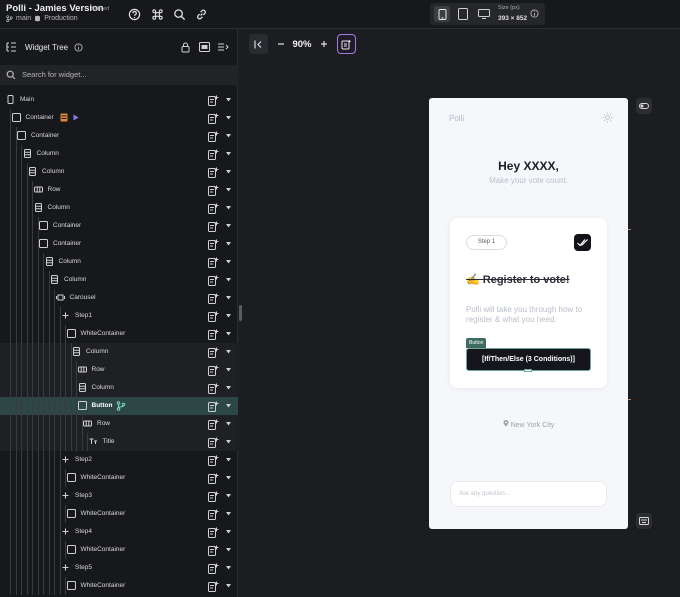 The height and width of the screenshot is (597, 680). Describe the element at coordinates (528, 359) in the screenshot. I see `conditional-button: [If/Then/Else (3 Conditions)]` at that location.